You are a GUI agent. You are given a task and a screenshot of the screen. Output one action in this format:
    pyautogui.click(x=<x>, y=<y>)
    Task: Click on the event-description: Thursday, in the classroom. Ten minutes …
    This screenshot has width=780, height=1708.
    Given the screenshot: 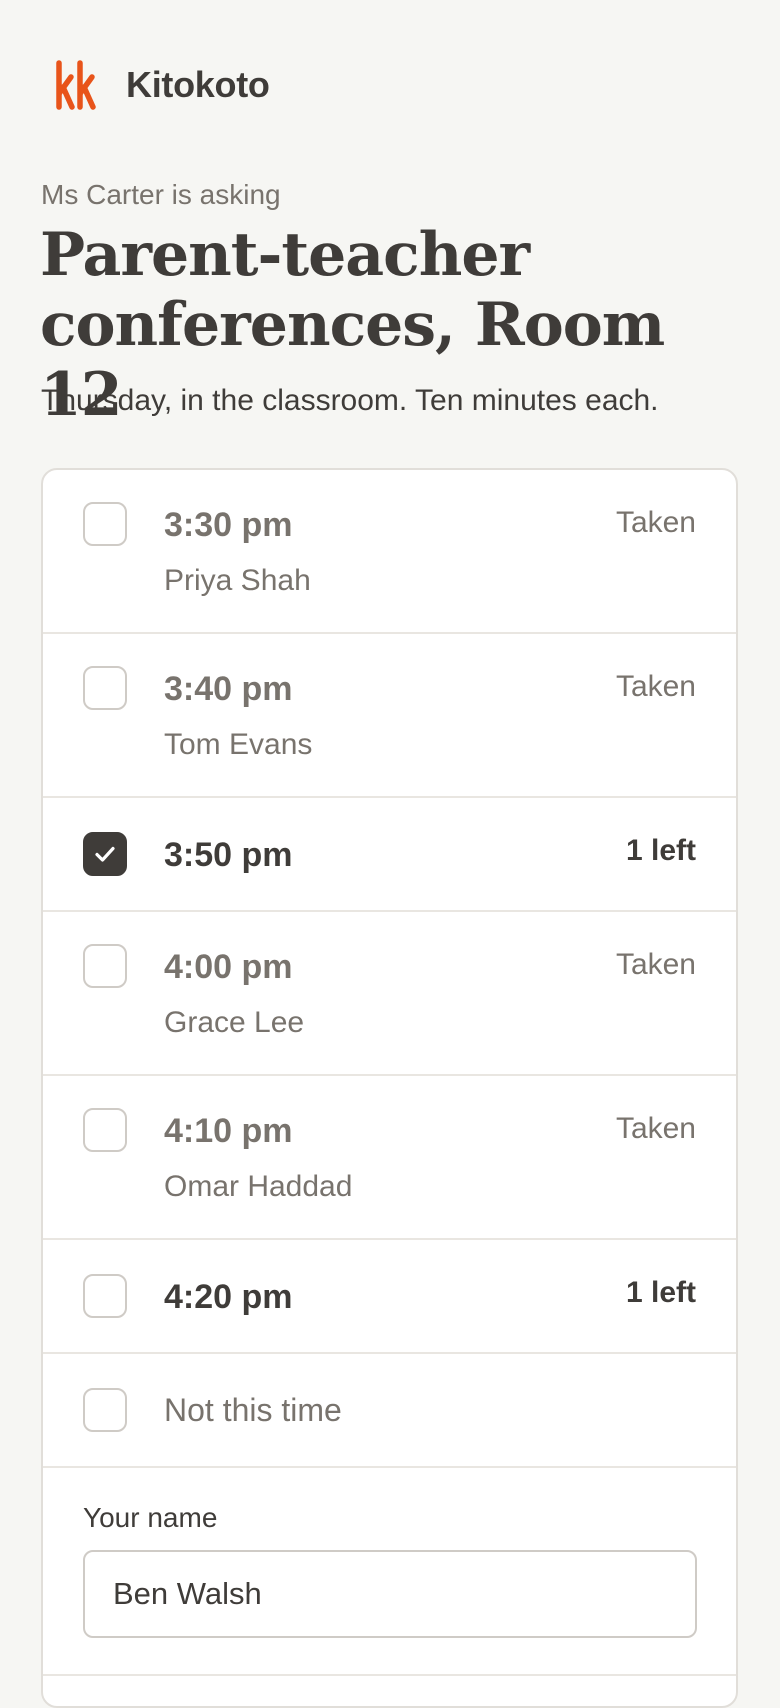 What is the action you would take?
    pyautogui.click(x=350, y=400)
    